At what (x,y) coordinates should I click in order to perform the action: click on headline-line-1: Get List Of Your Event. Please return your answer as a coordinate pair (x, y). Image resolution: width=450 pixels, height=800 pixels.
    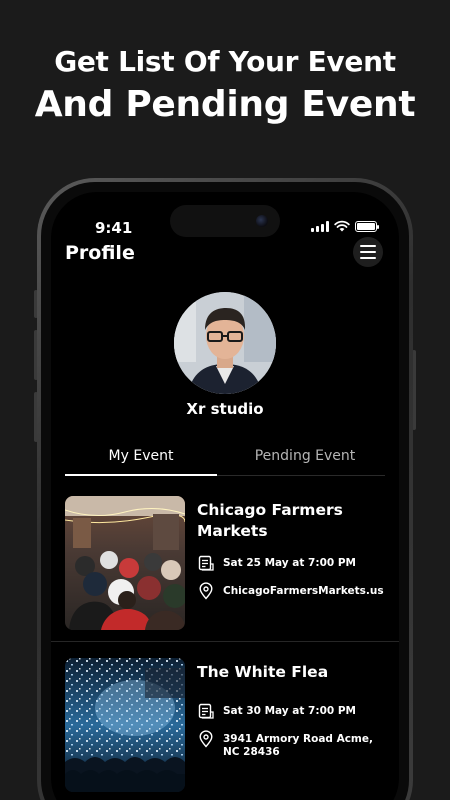
    Looking at the image, I should click on (225, 61).